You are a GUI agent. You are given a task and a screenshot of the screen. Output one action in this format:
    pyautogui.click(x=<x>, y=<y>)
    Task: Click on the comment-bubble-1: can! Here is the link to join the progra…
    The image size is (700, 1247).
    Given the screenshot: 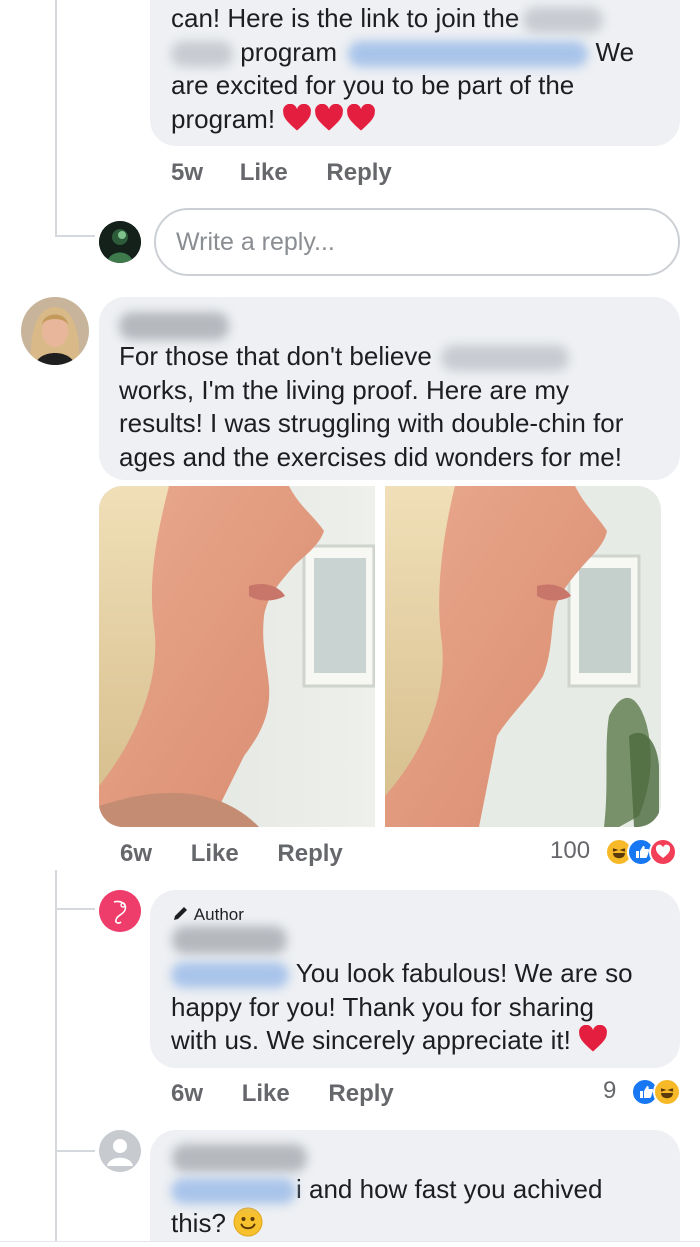 What is the action you would take?
    pyautogui.click(x=415, y=73)
    